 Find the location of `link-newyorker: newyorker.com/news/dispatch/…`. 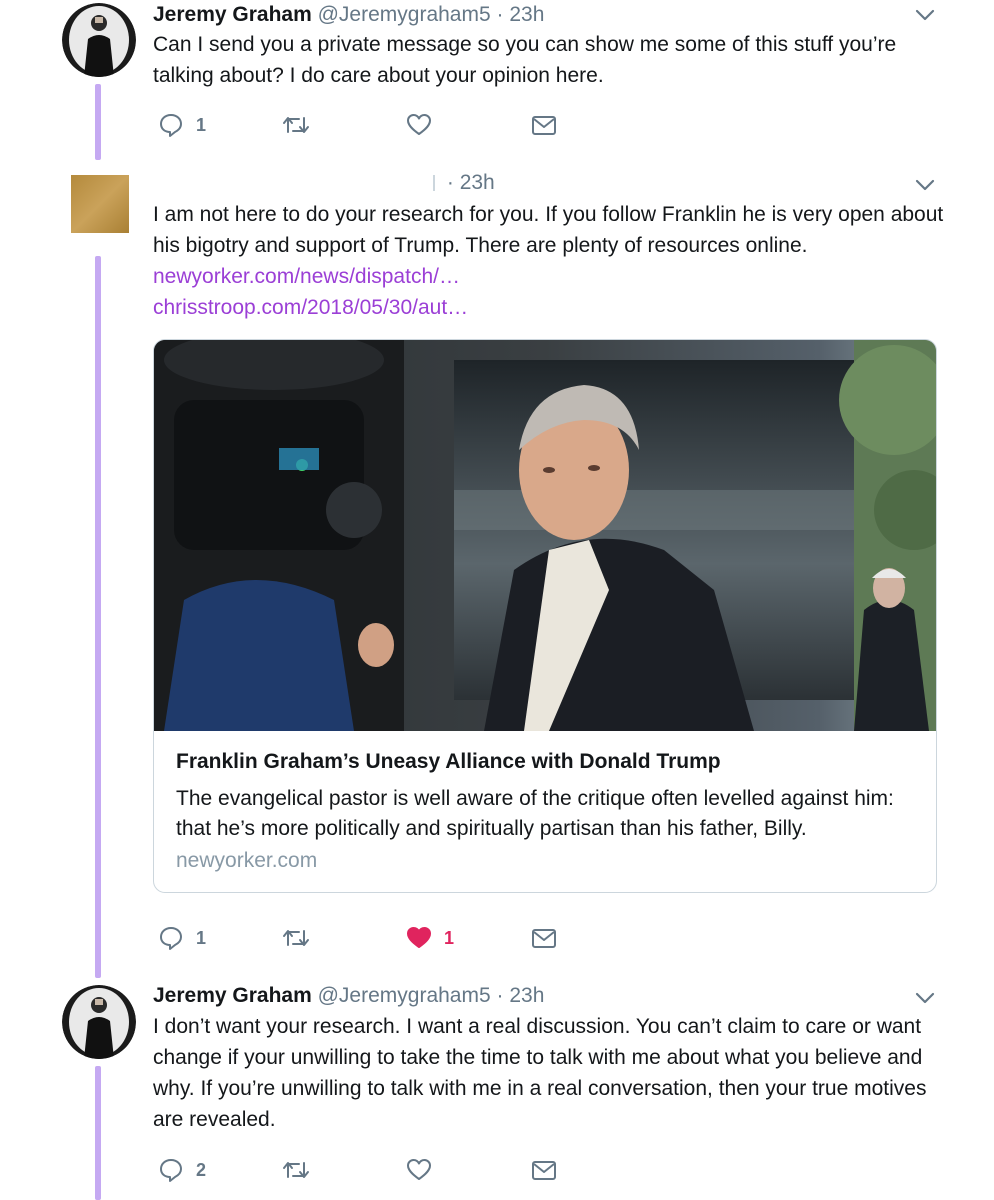

link-newyorker: newyorker.com/news/dispatch/… is located at coordinates (306, 276).